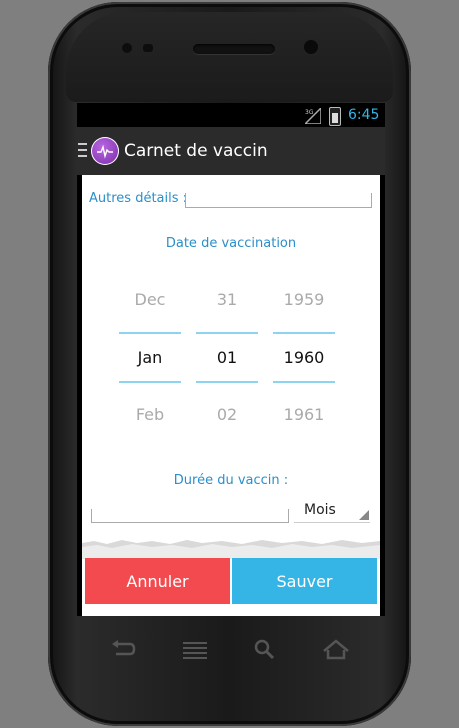  I want to click on month-picker: Dec Jan Feb, so click(150, 355).